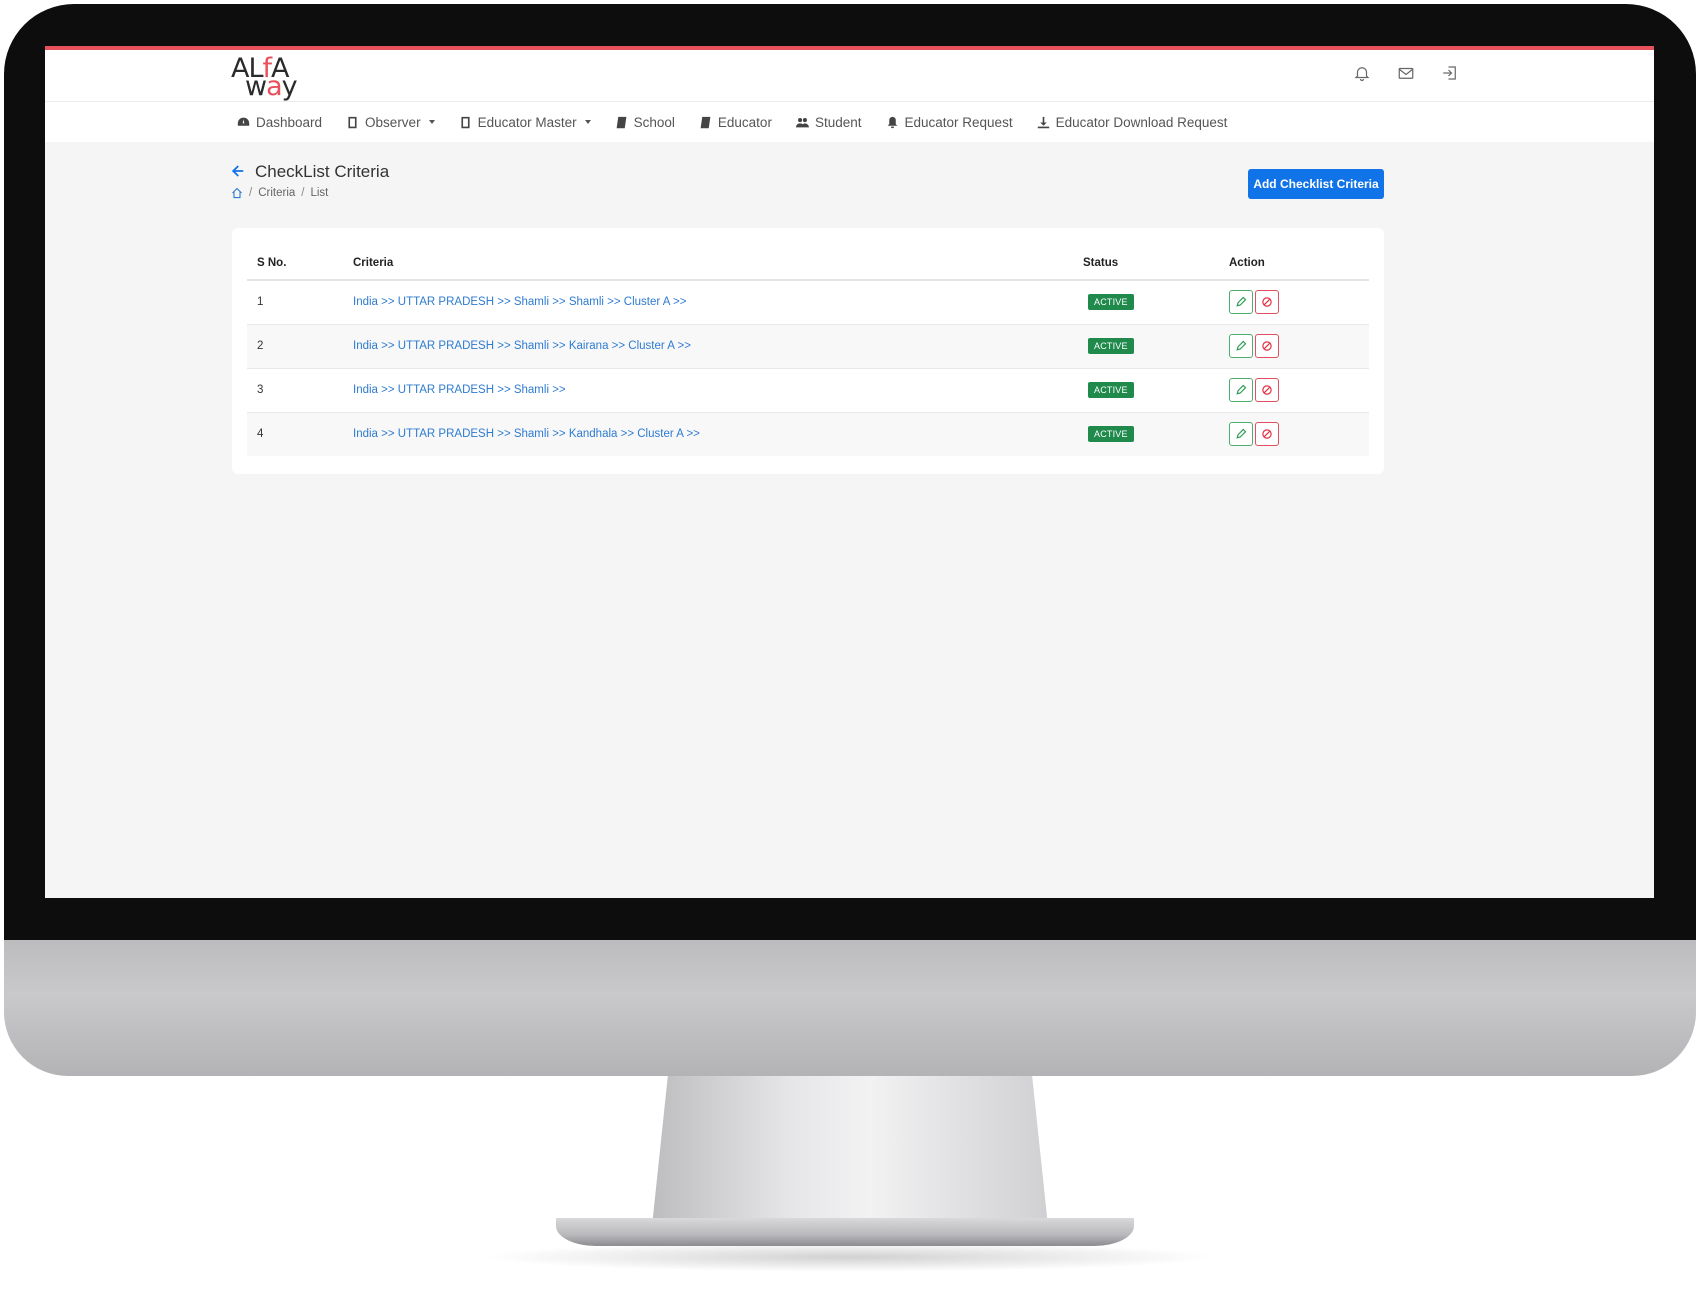 This screenshot has height=1298, width=1700. What do you see at coordinates (802, 122) in the screenshot?
I see `users-icon` at bounding box center [802, 122].